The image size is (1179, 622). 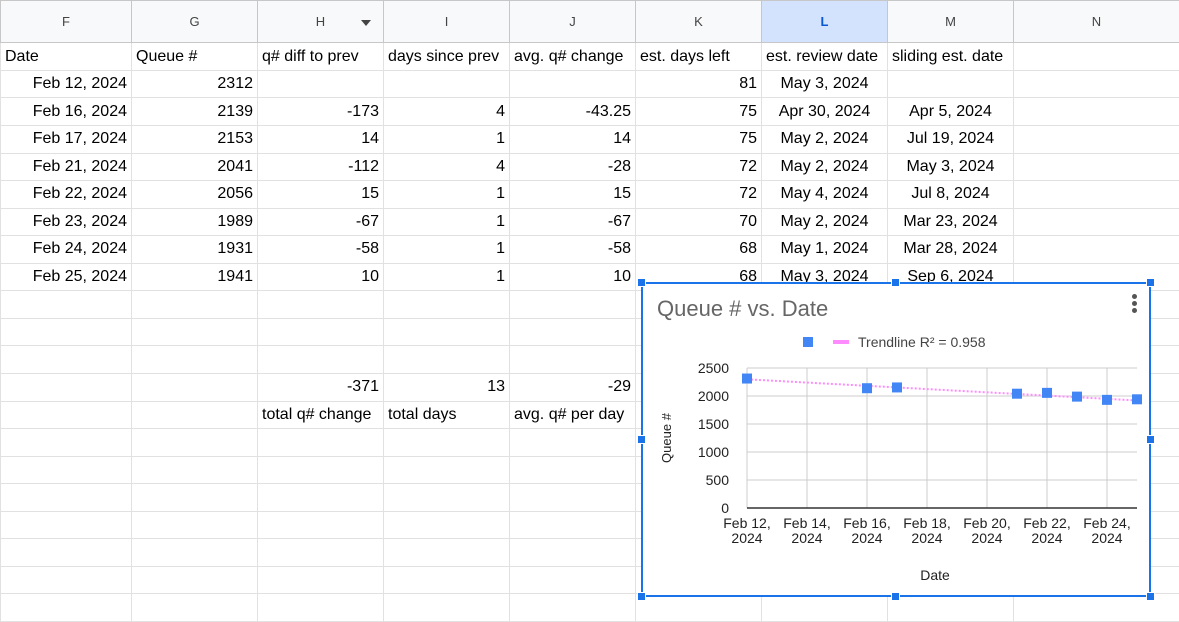 I want to click on cell-review-date: May 3, 2024, so click(x=824, y=84).